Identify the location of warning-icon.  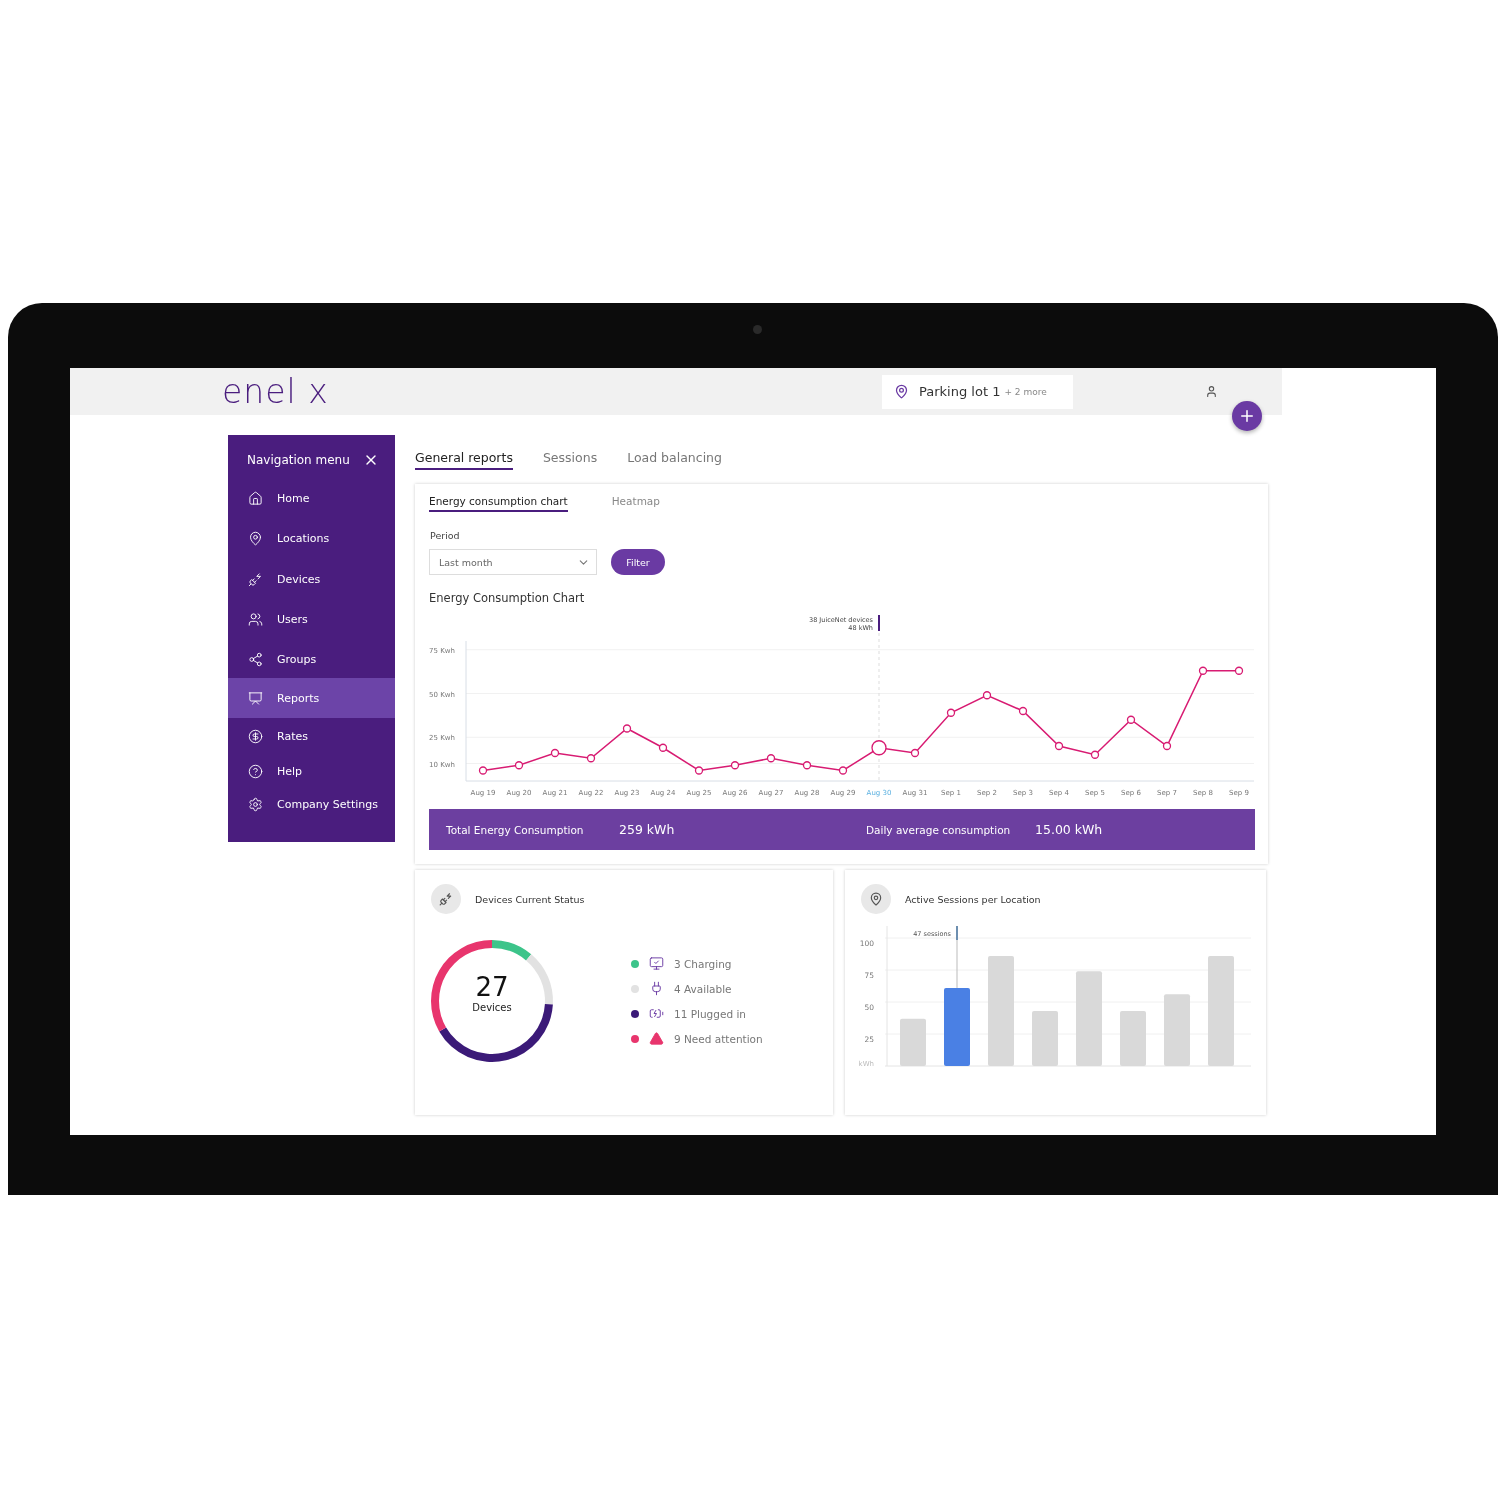
(656, 1038).